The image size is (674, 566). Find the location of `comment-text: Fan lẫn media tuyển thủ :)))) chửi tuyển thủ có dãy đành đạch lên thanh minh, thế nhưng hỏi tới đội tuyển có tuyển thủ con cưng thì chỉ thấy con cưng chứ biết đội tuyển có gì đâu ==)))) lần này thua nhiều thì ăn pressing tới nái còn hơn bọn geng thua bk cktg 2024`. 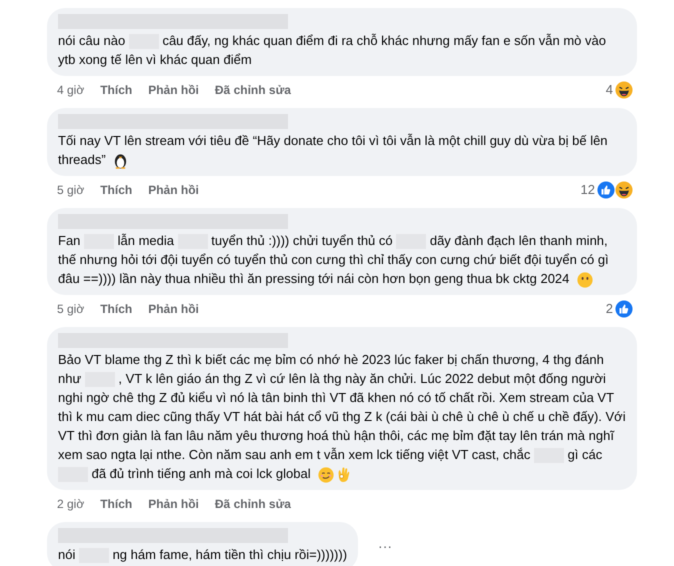

comment-text: Fan lẫn media tuyển thủ :)))) chửi tuyển thủ có dãy đành đạch lên thanh minh, thế nhưng hỏi tới đội tuyển có tuyển thủ con cưng thì chỉ thấy con cưng chứ biết đội tuyển có gì đâu ==)))) lần này thua nhiều thì ăn pressing tới nái còn hơn bọn geng thua bk cktg 2024 is located at coordinates (334, 260).